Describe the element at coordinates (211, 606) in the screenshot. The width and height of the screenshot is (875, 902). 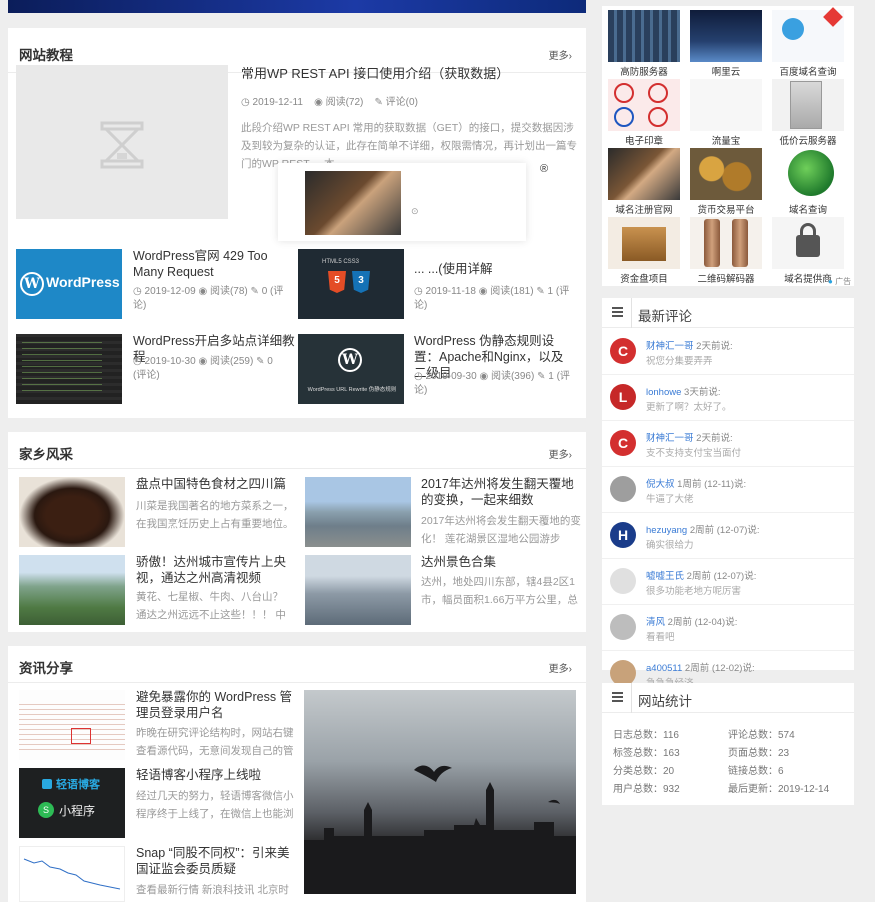
I see `post-excerpt: 黄花、七星椒、牛肉、八台山？ 通达之州远远不止这些！！！ 中国达州是` at that location.